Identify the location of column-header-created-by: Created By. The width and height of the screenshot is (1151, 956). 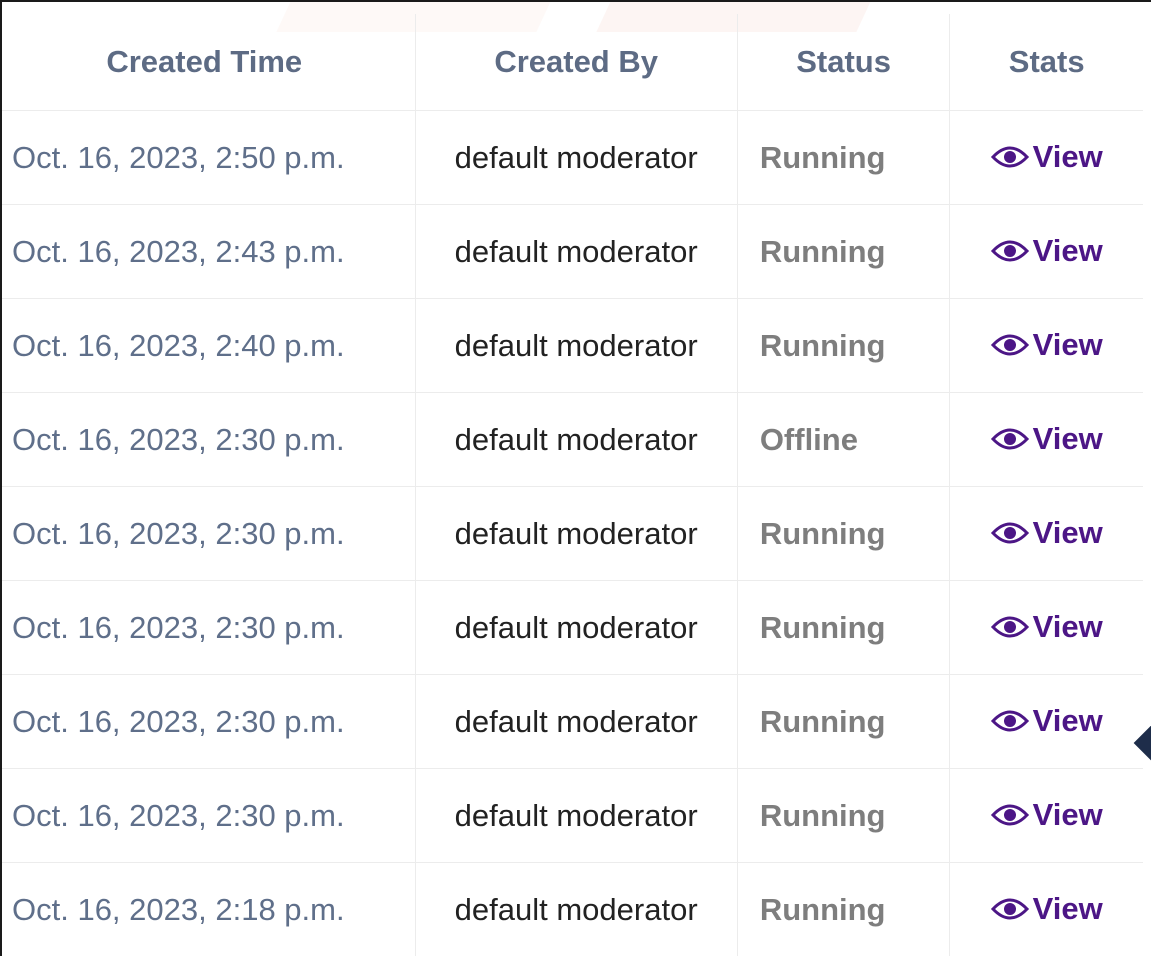
(576, 62).